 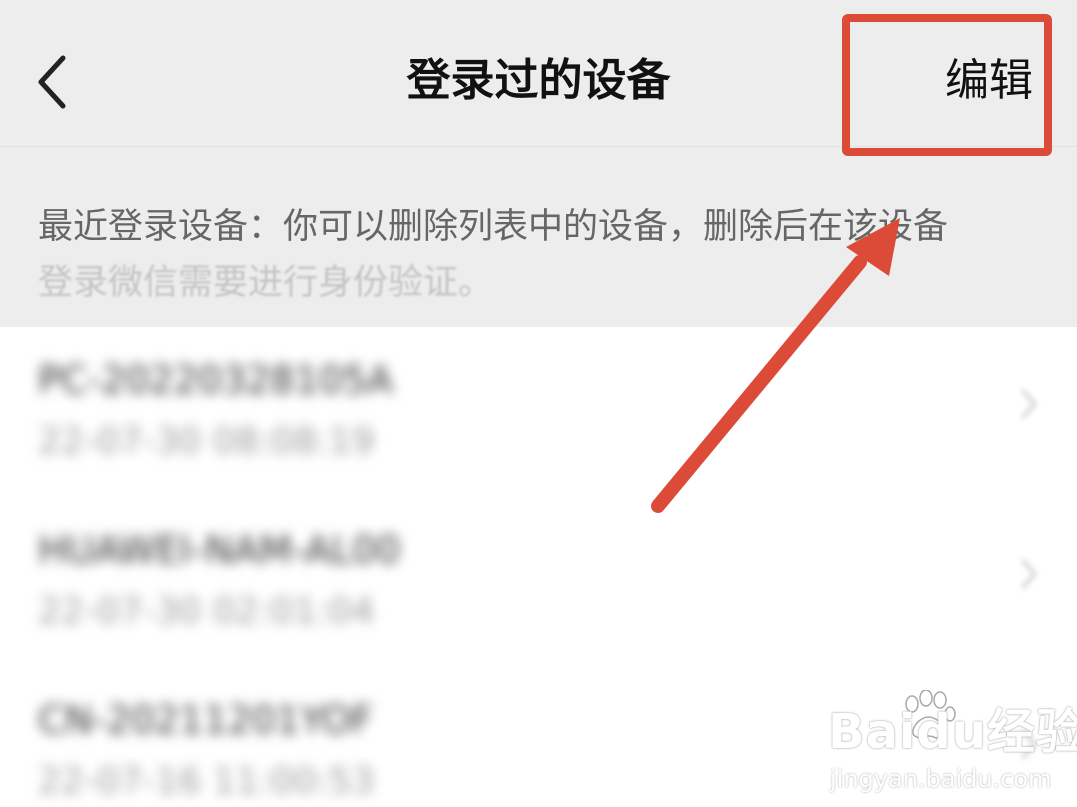 What do you see at coordinates (206, 781) in the screenshot?
I see `device-login-time: 22-07-16 11:00:53` at bounding box center [206, 781].